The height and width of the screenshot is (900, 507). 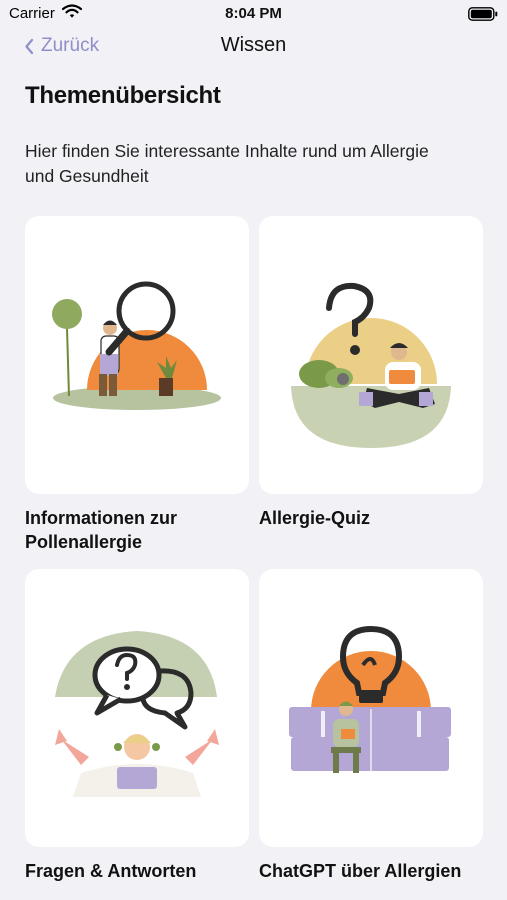 I want to click on clock: 8:04 PM, so click(x=253, y=13).